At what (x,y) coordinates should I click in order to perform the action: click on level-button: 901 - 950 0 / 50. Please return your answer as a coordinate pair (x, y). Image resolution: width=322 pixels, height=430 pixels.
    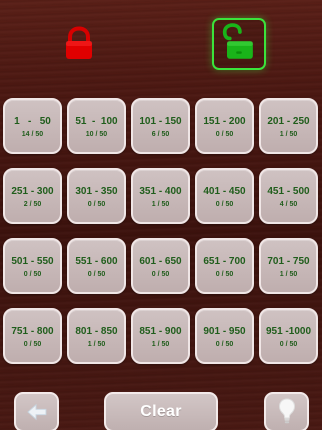
    Looking at the image, I should click on (224, 336).